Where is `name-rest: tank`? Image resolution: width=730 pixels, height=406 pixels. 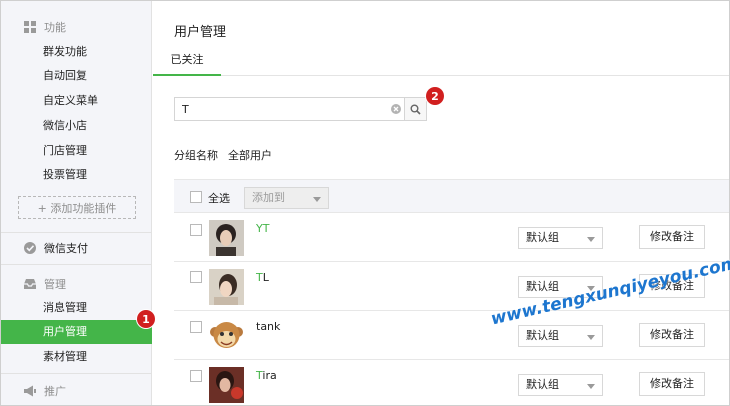
name-rest: tank is located at coordinates (268, 326).